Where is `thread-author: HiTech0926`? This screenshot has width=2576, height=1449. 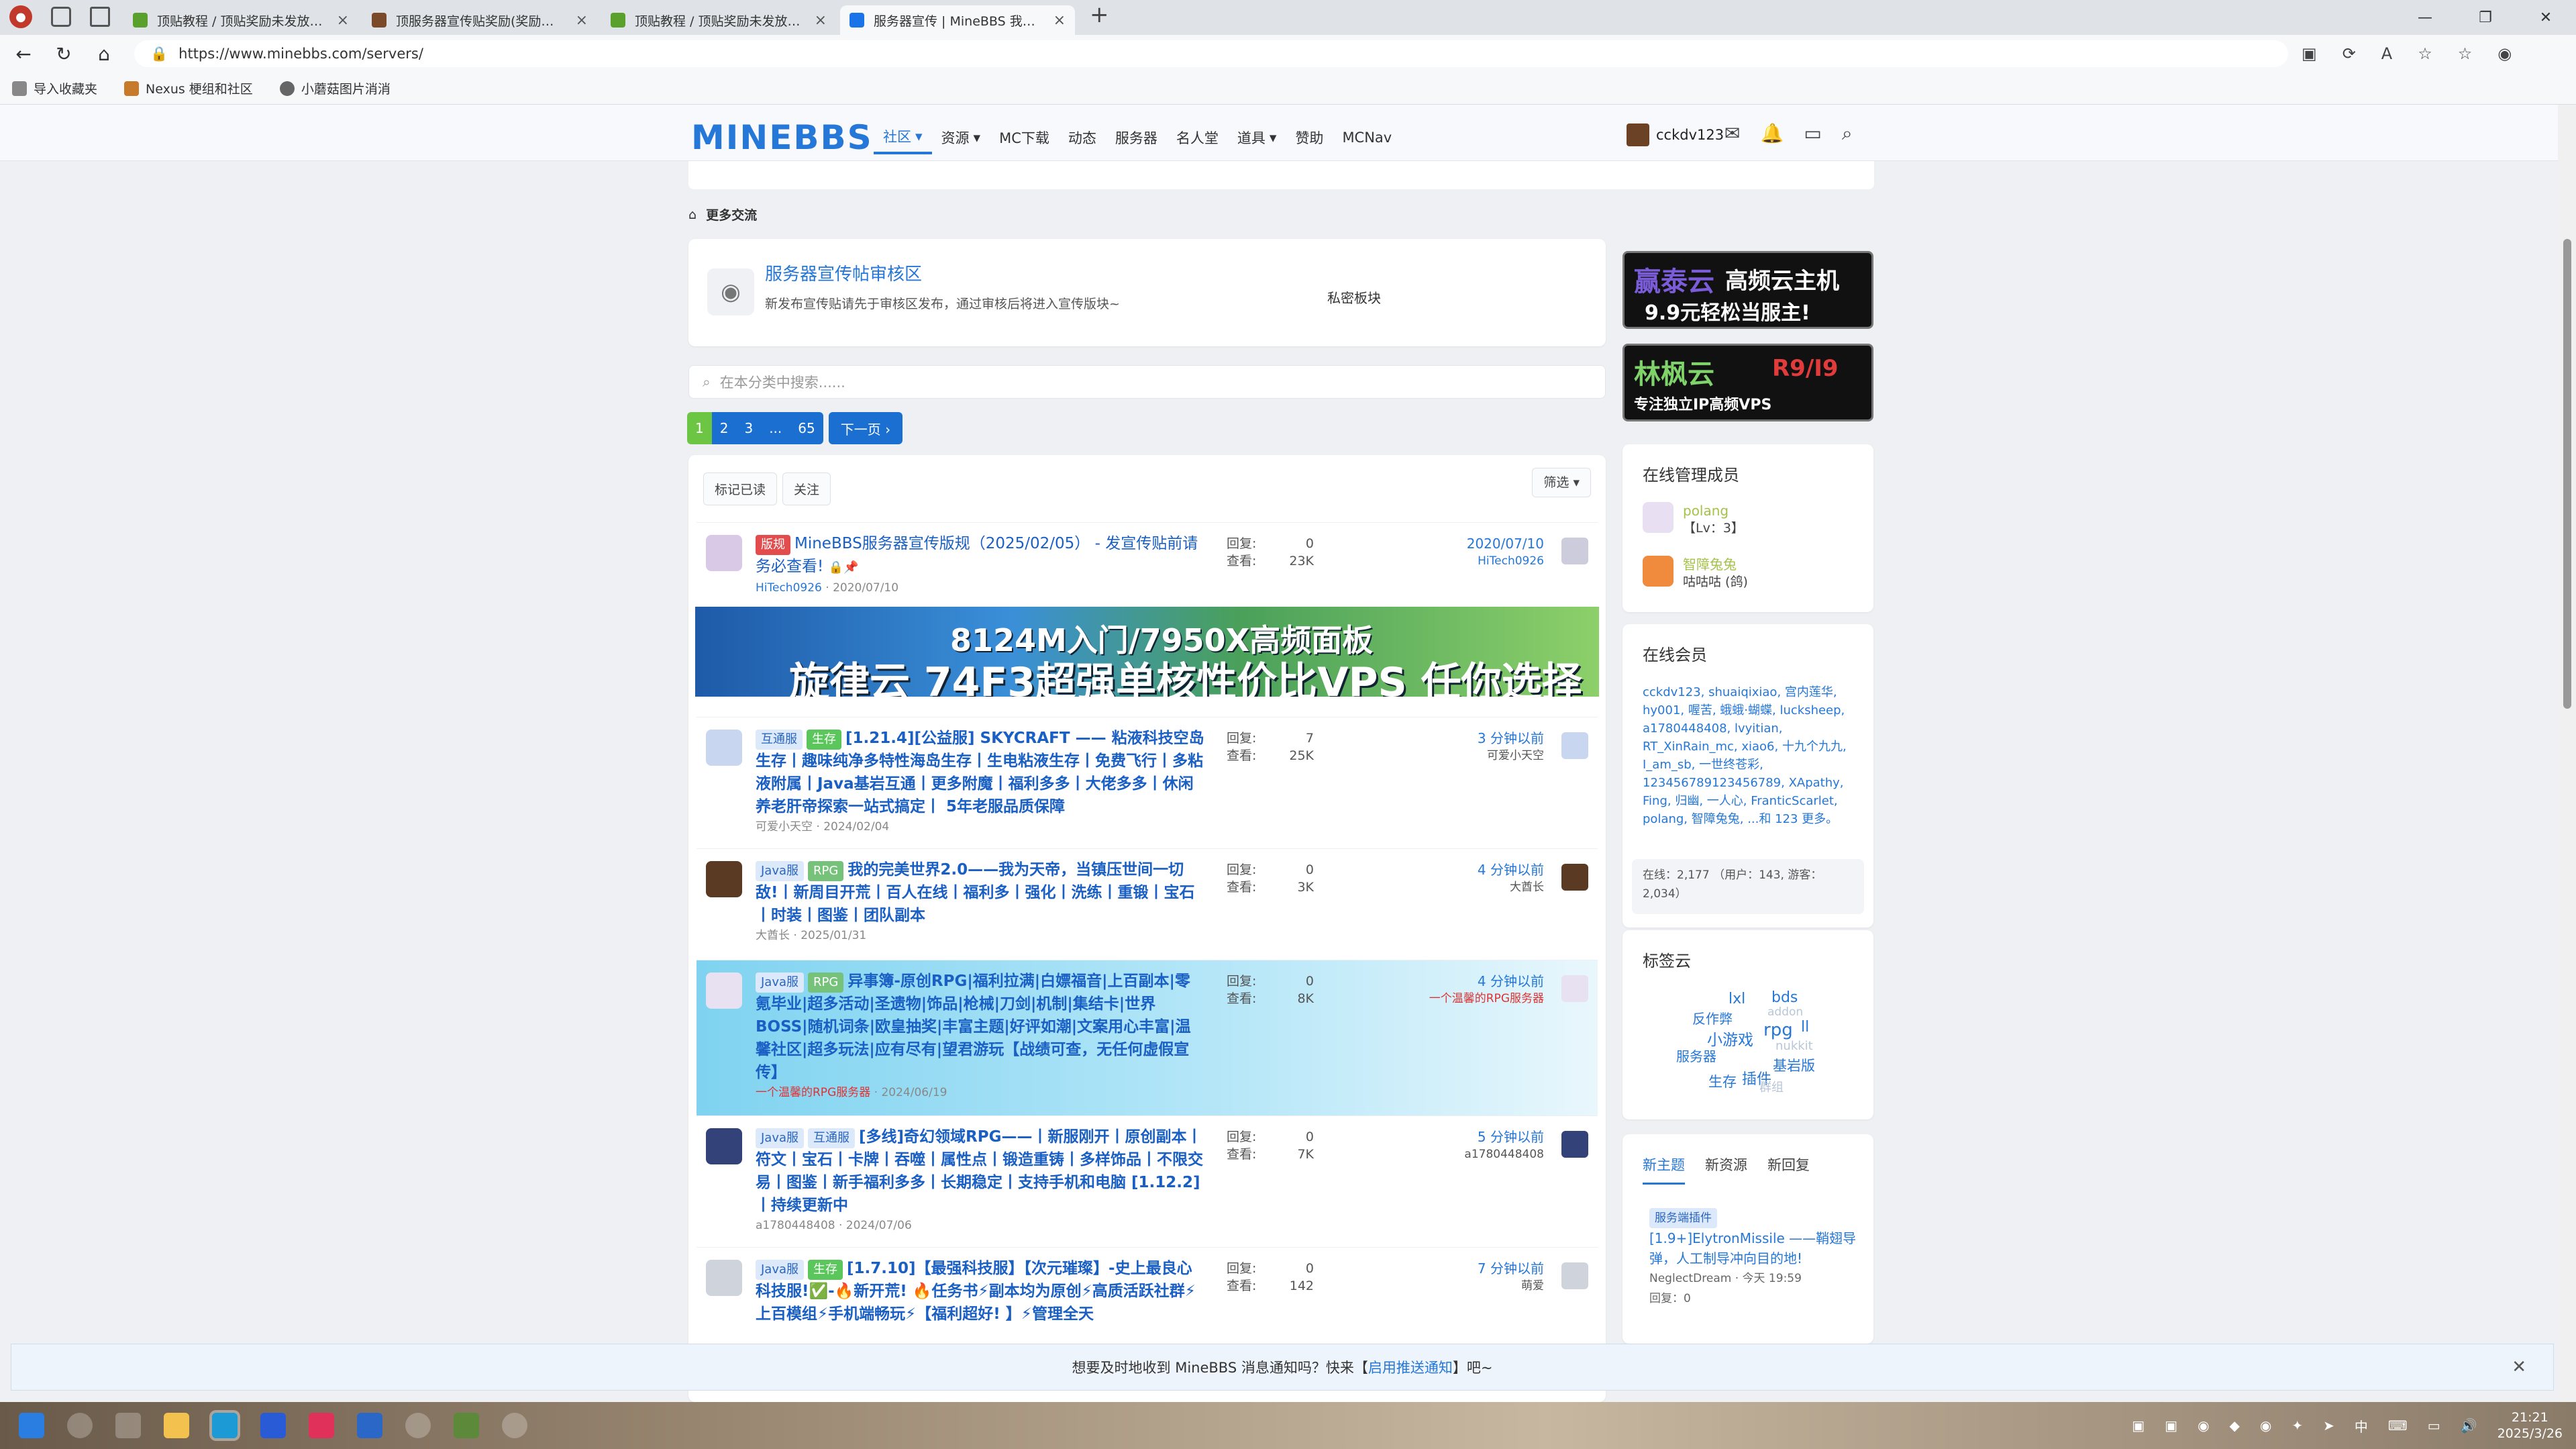 thread-author: HiTech0926 is located at coordinates (789, 588).